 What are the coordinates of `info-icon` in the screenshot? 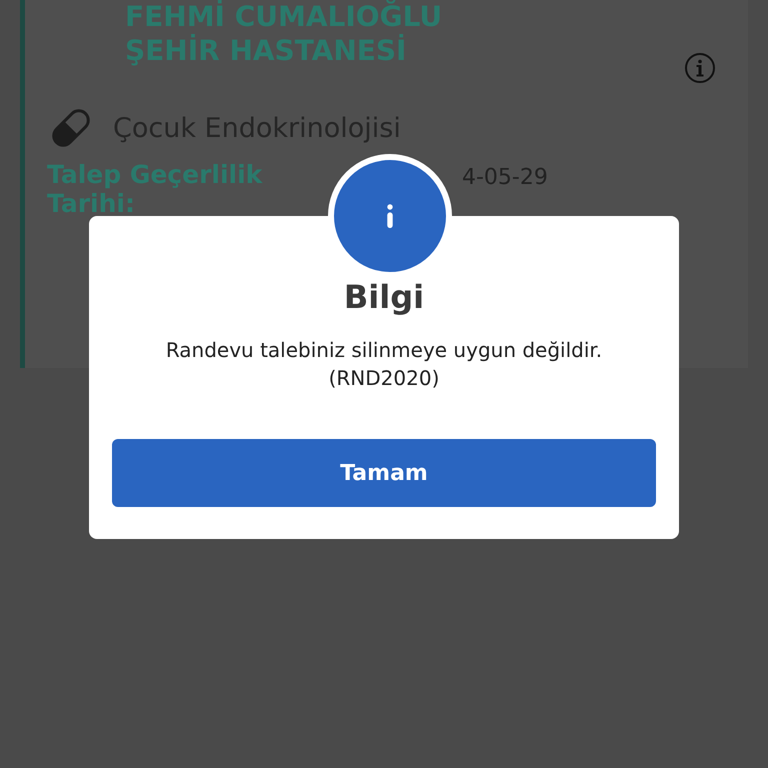 It's located at (700, 68).